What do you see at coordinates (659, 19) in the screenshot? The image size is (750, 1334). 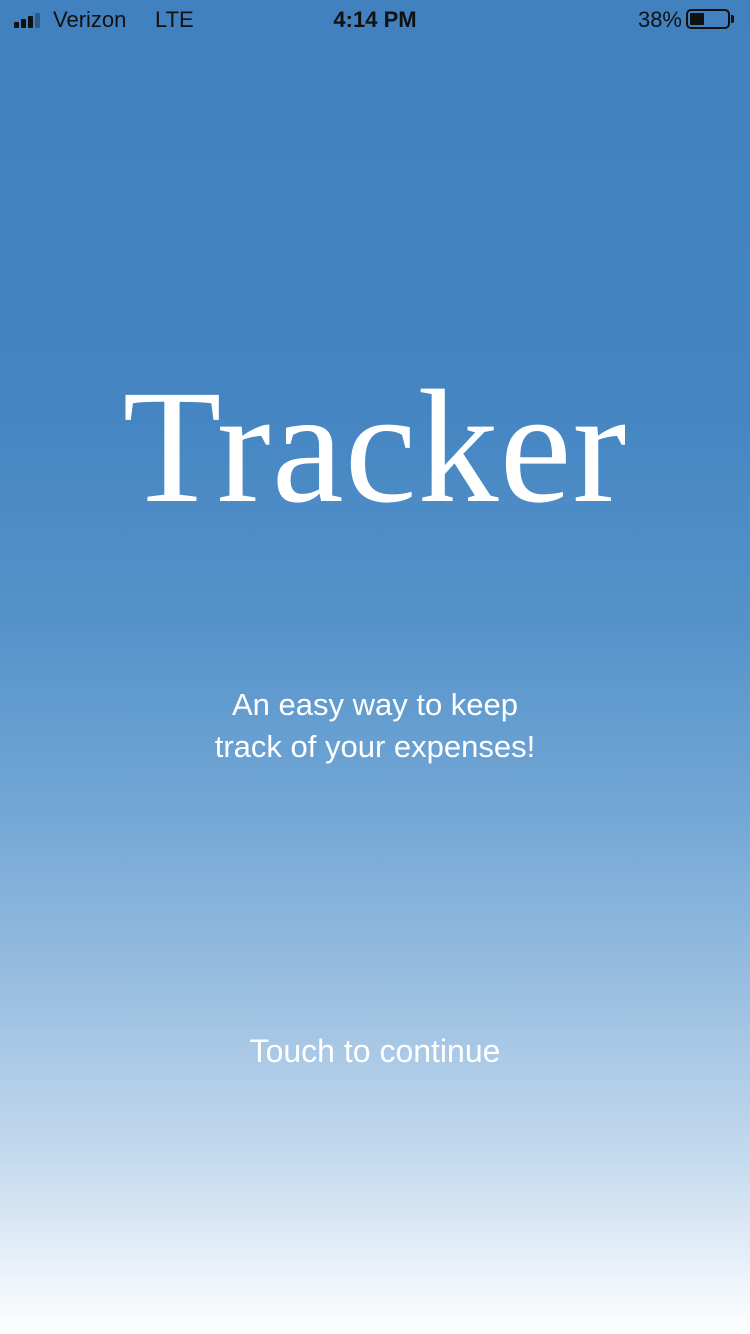 I see `battery-percentage: 38%` at bounding box center [659, 19].